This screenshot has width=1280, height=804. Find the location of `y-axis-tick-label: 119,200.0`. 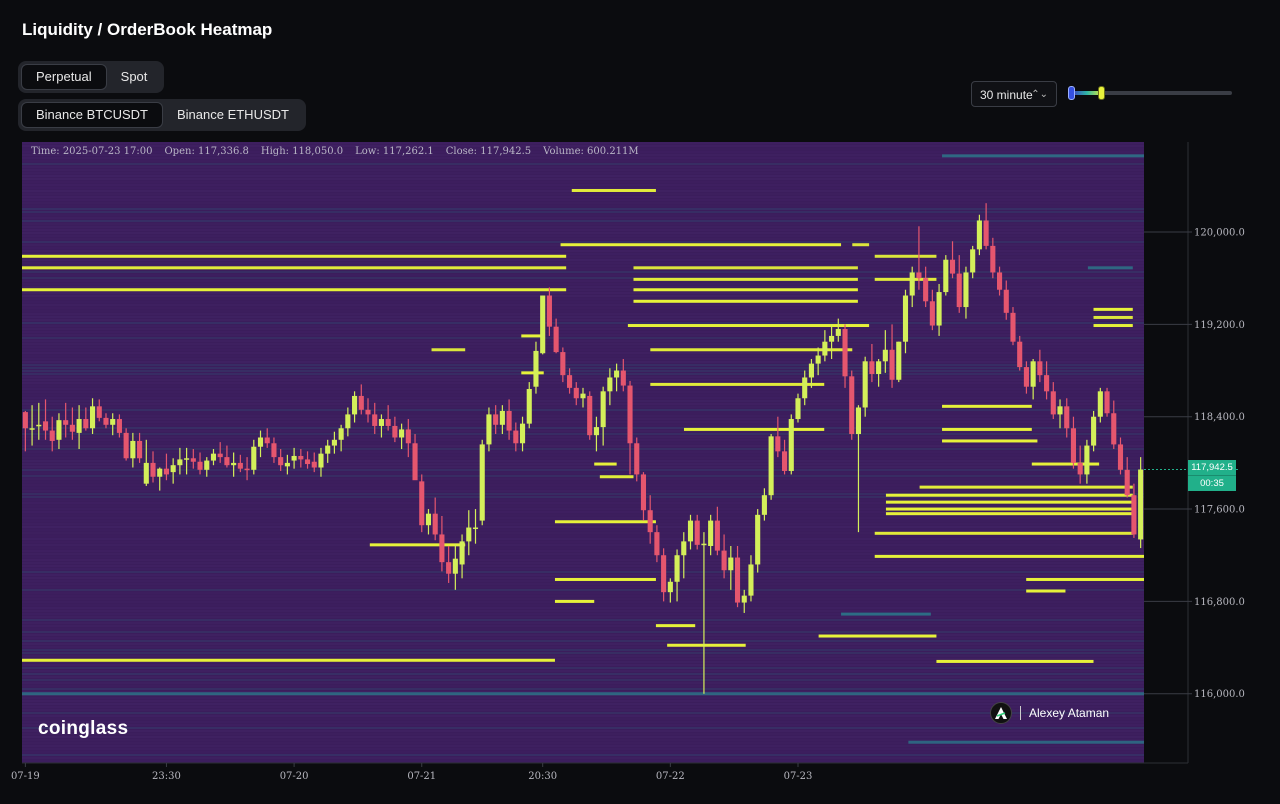

y-axis-tick-label: 119,200.0 is located at coordinates (1219, 325).